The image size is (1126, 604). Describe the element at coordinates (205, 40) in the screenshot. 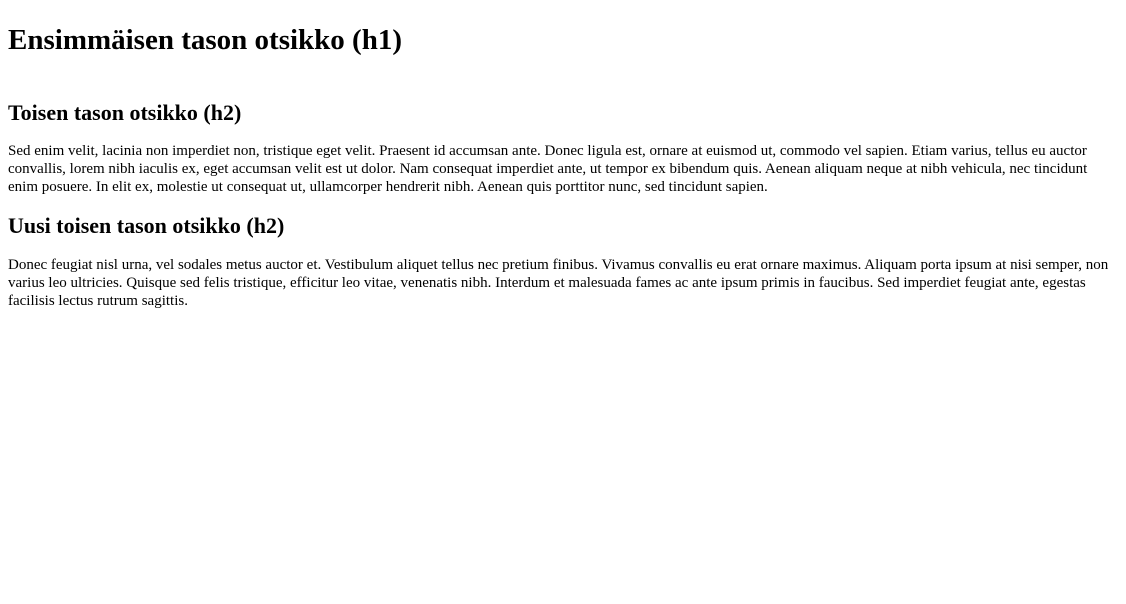

I see `main-heading: Ensimmäisen tason otsikko (h1)` at that location.